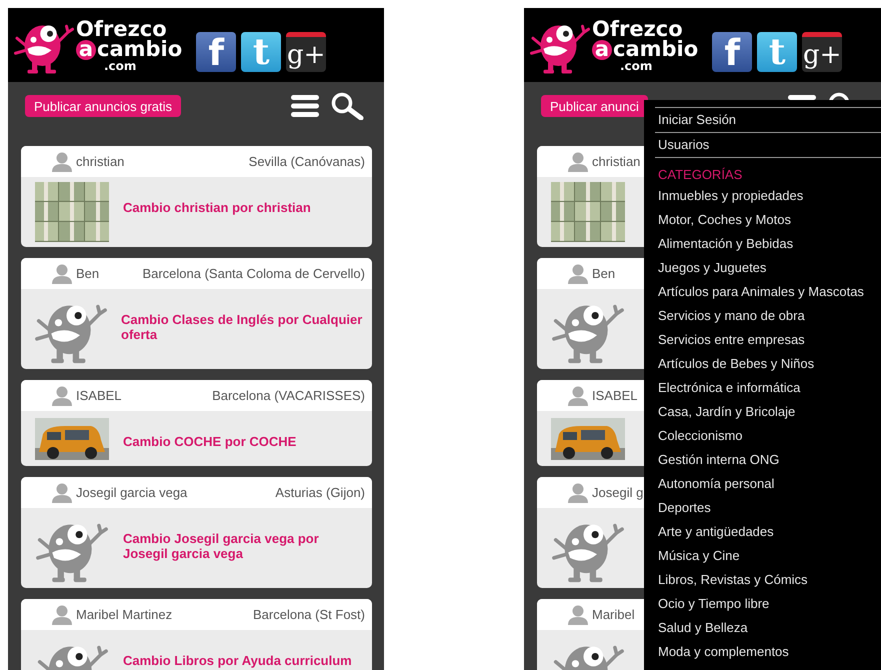 This screenshot has width=881, height=670. What do you see at coordinates (217, 207) in the screenshot?
I see `ad-title-link: Cambio christian por christian` at bounding box center [217, 207].